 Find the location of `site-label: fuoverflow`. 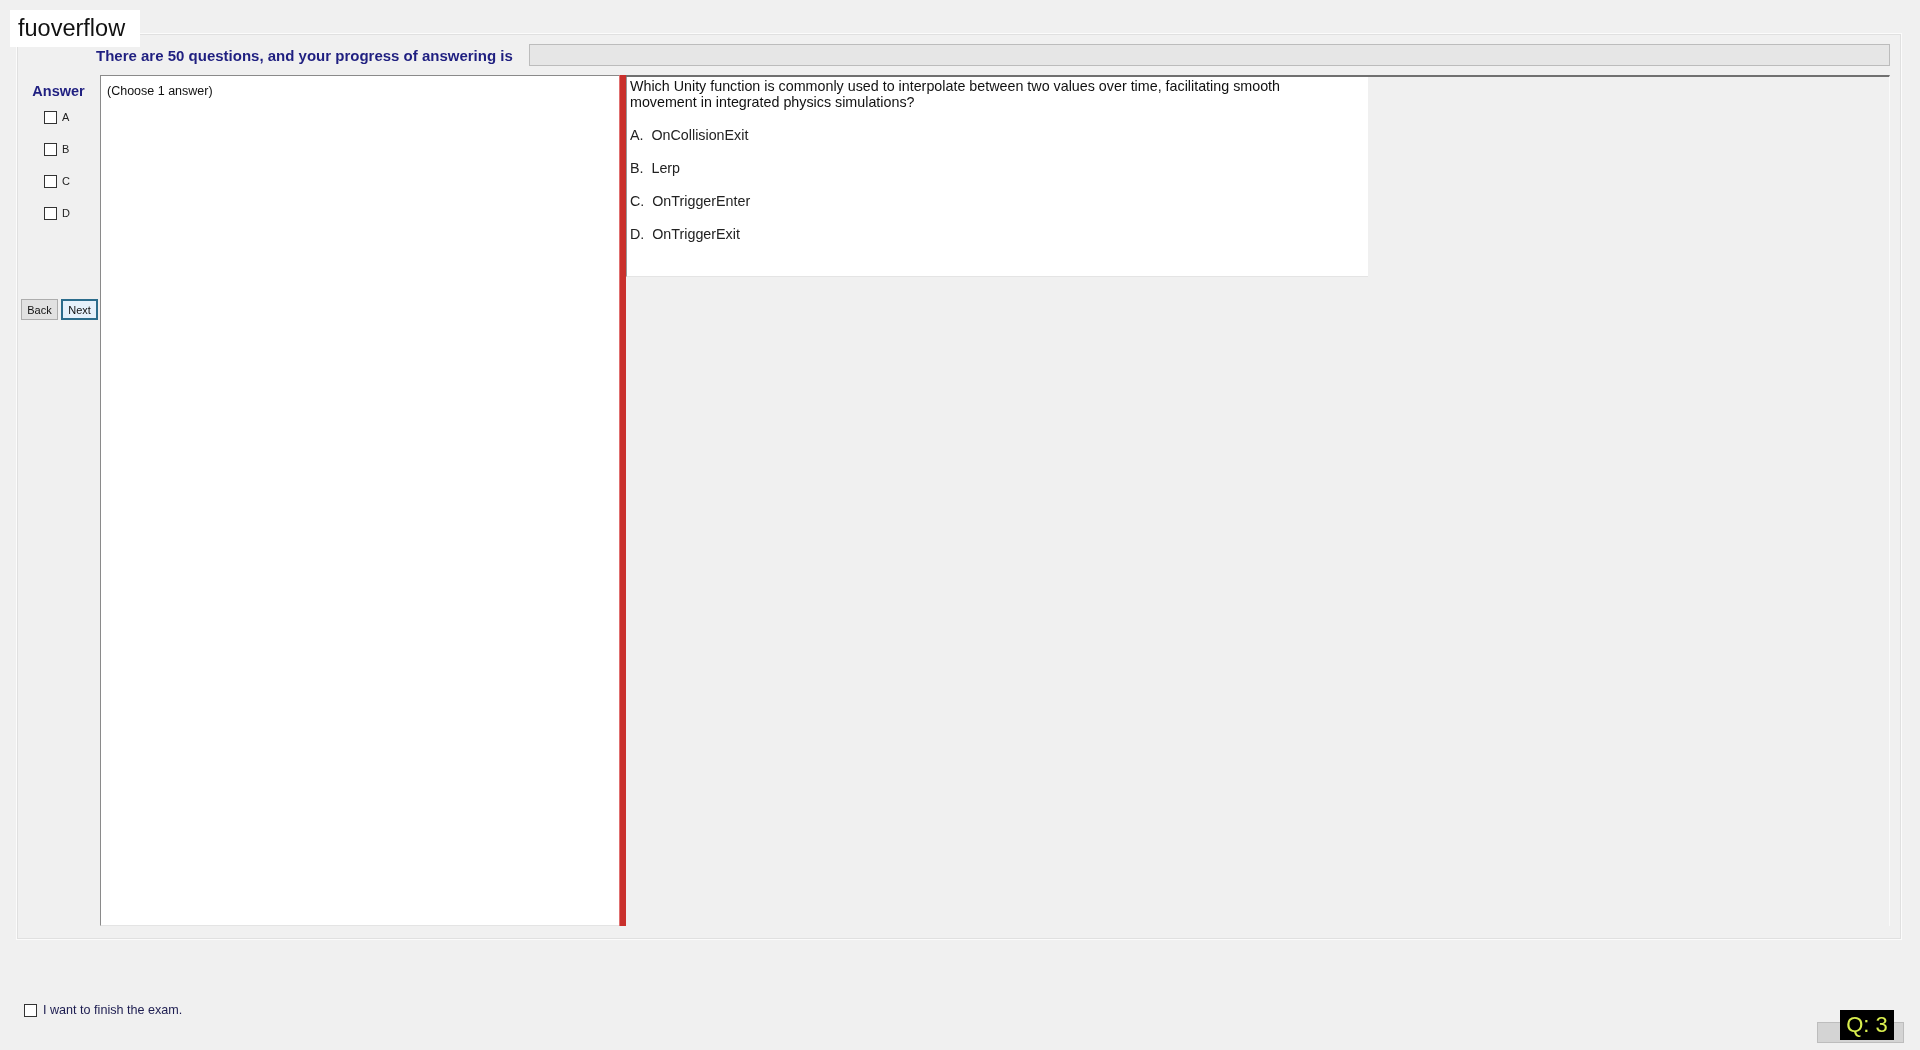

site-label: fuoverflow is located at coordinates (75, 28).